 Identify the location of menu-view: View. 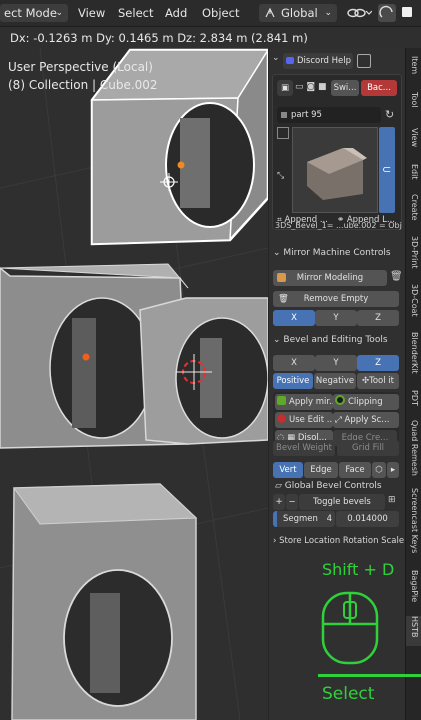
(91, 13).